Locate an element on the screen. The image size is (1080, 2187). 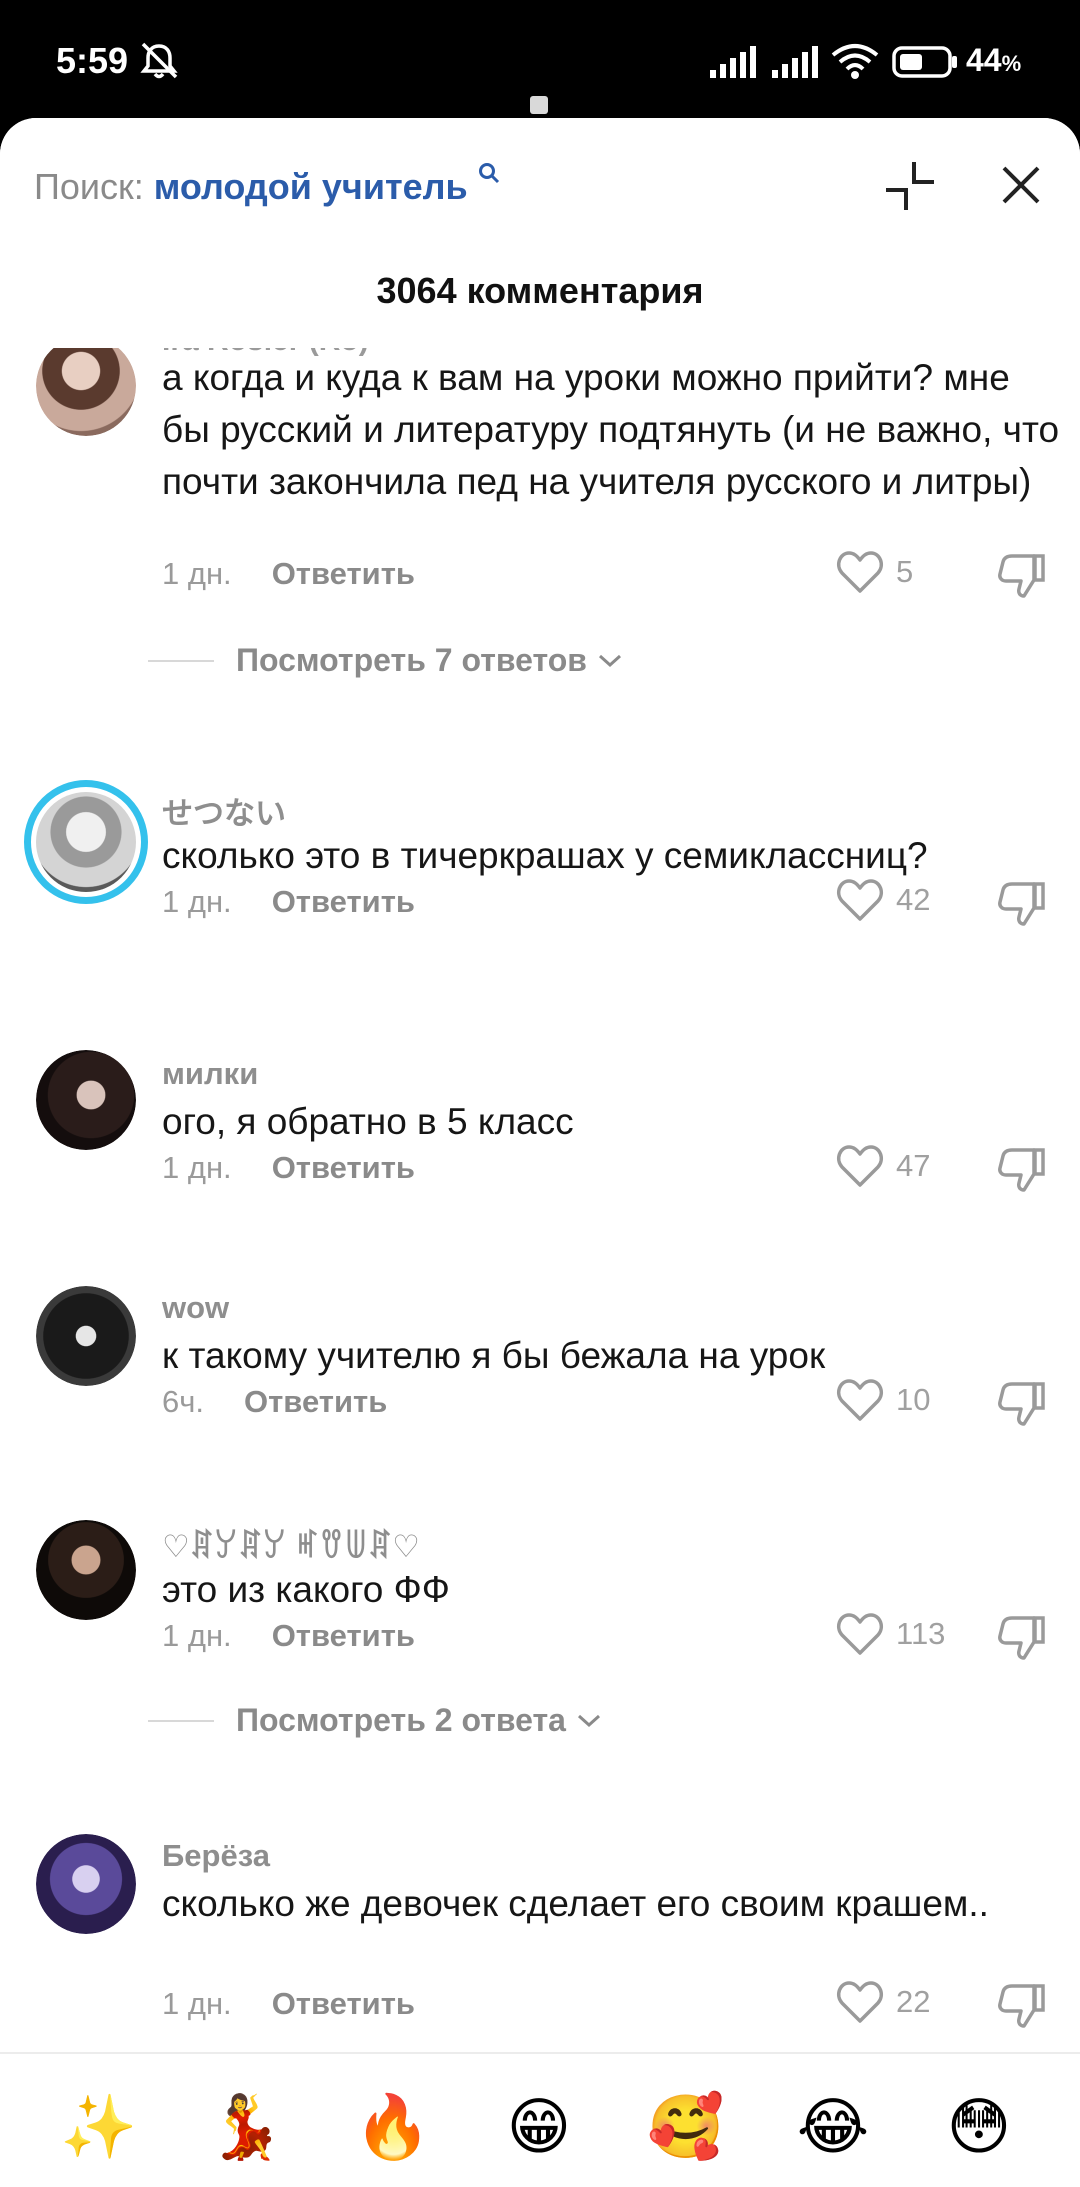
comment-text: к такому учителю я бы бежала на урок is located at coordinates (494, 1355).